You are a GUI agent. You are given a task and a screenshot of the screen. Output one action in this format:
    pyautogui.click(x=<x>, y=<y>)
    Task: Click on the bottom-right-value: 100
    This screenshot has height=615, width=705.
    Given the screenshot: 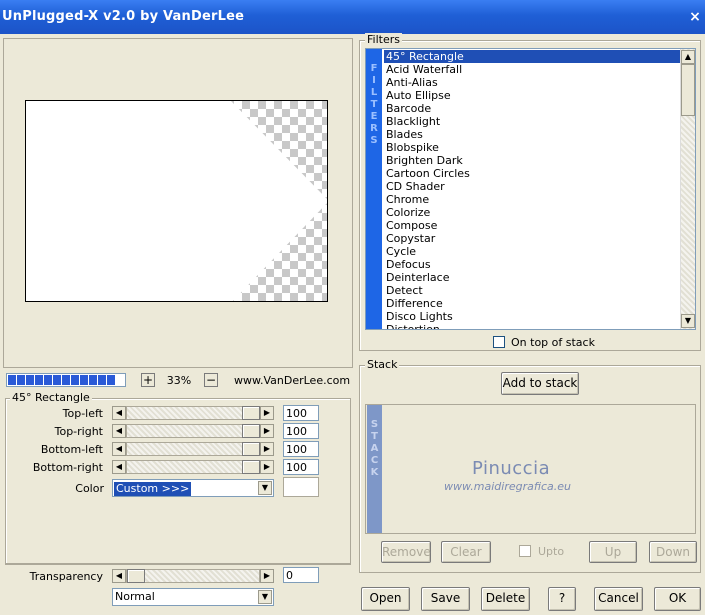 What is the action you would take?
    pyautogui.click(x=301, y=467)
    